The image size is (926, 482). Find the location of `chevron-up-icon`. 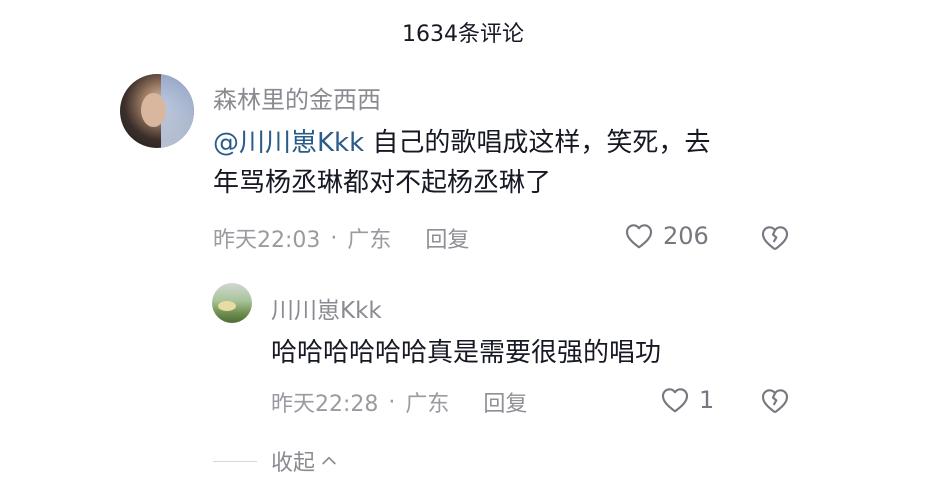

chevron-up-icon is located at coordinates (329, 460).